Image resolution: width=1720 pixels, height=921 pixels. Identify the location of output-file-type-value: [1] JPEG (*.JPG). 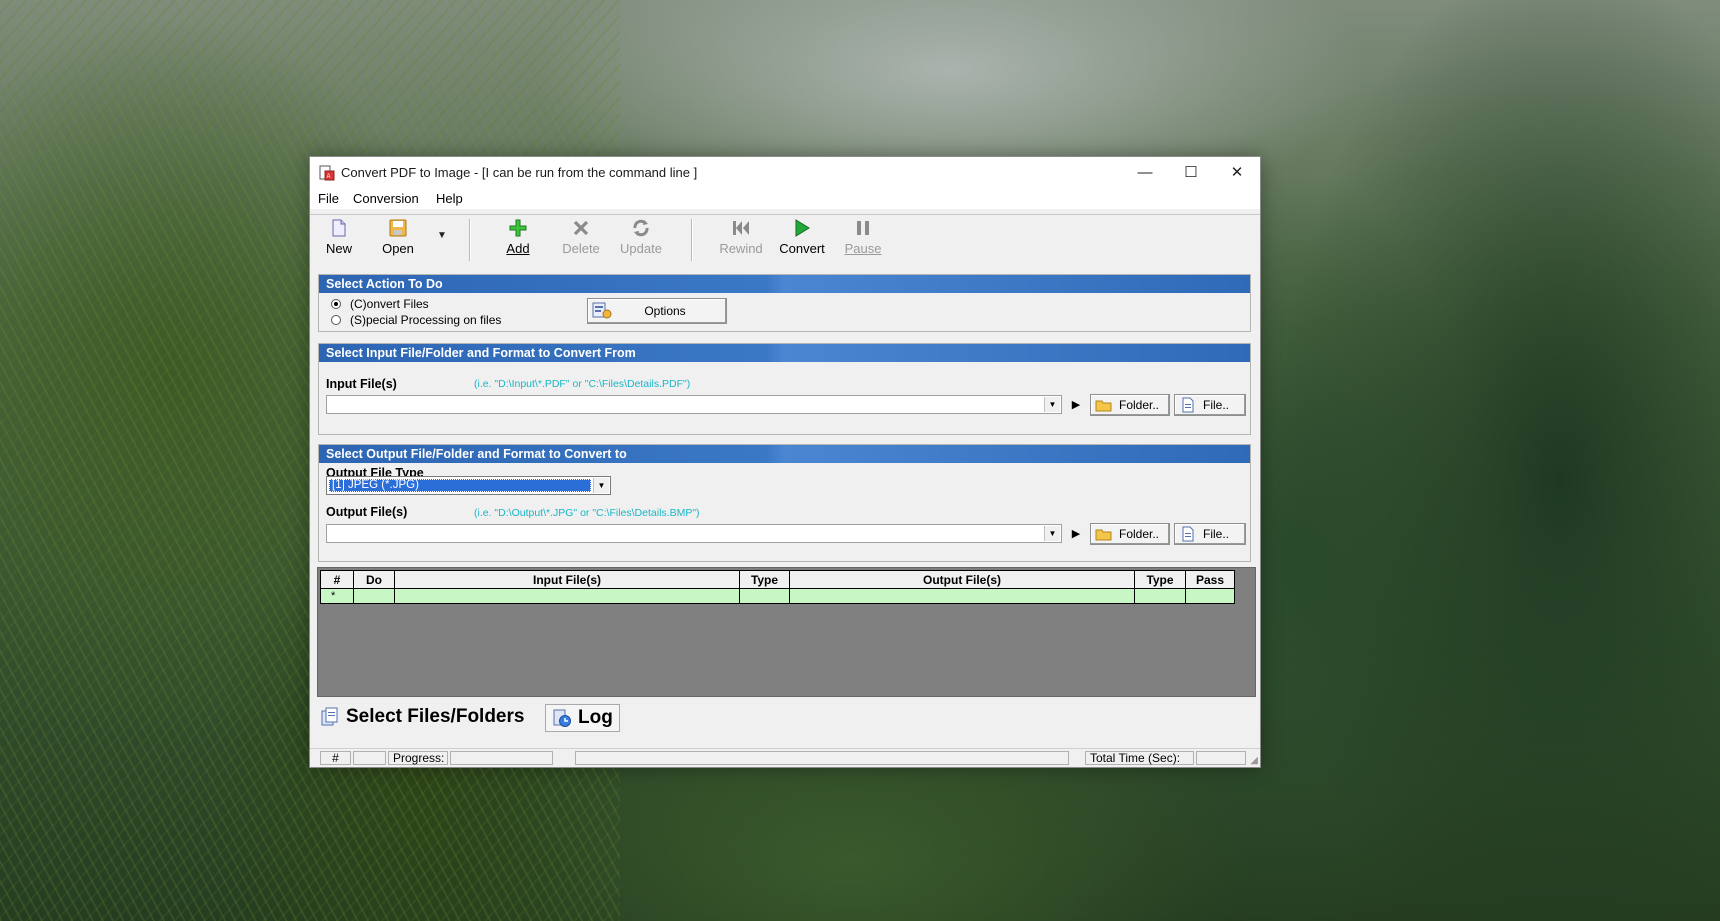
(460, 485).